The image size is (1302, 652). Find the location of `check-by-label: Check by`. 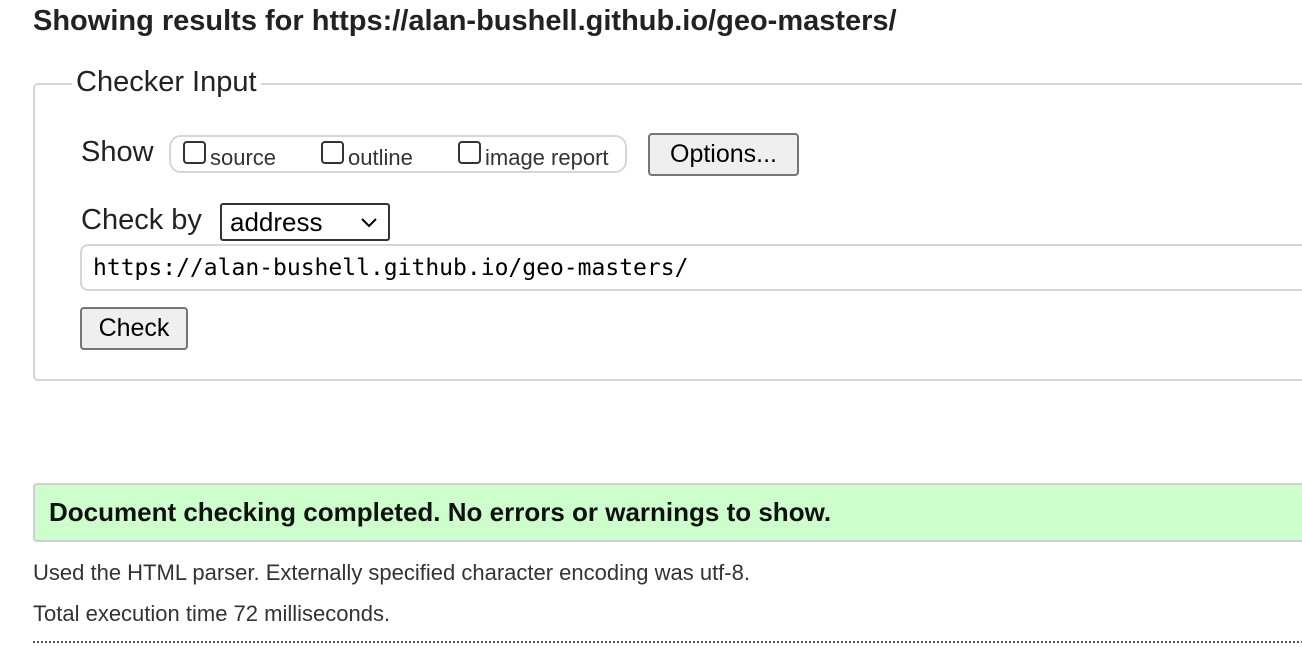

check-by-label: Check by is located at coordinates (141, 220).